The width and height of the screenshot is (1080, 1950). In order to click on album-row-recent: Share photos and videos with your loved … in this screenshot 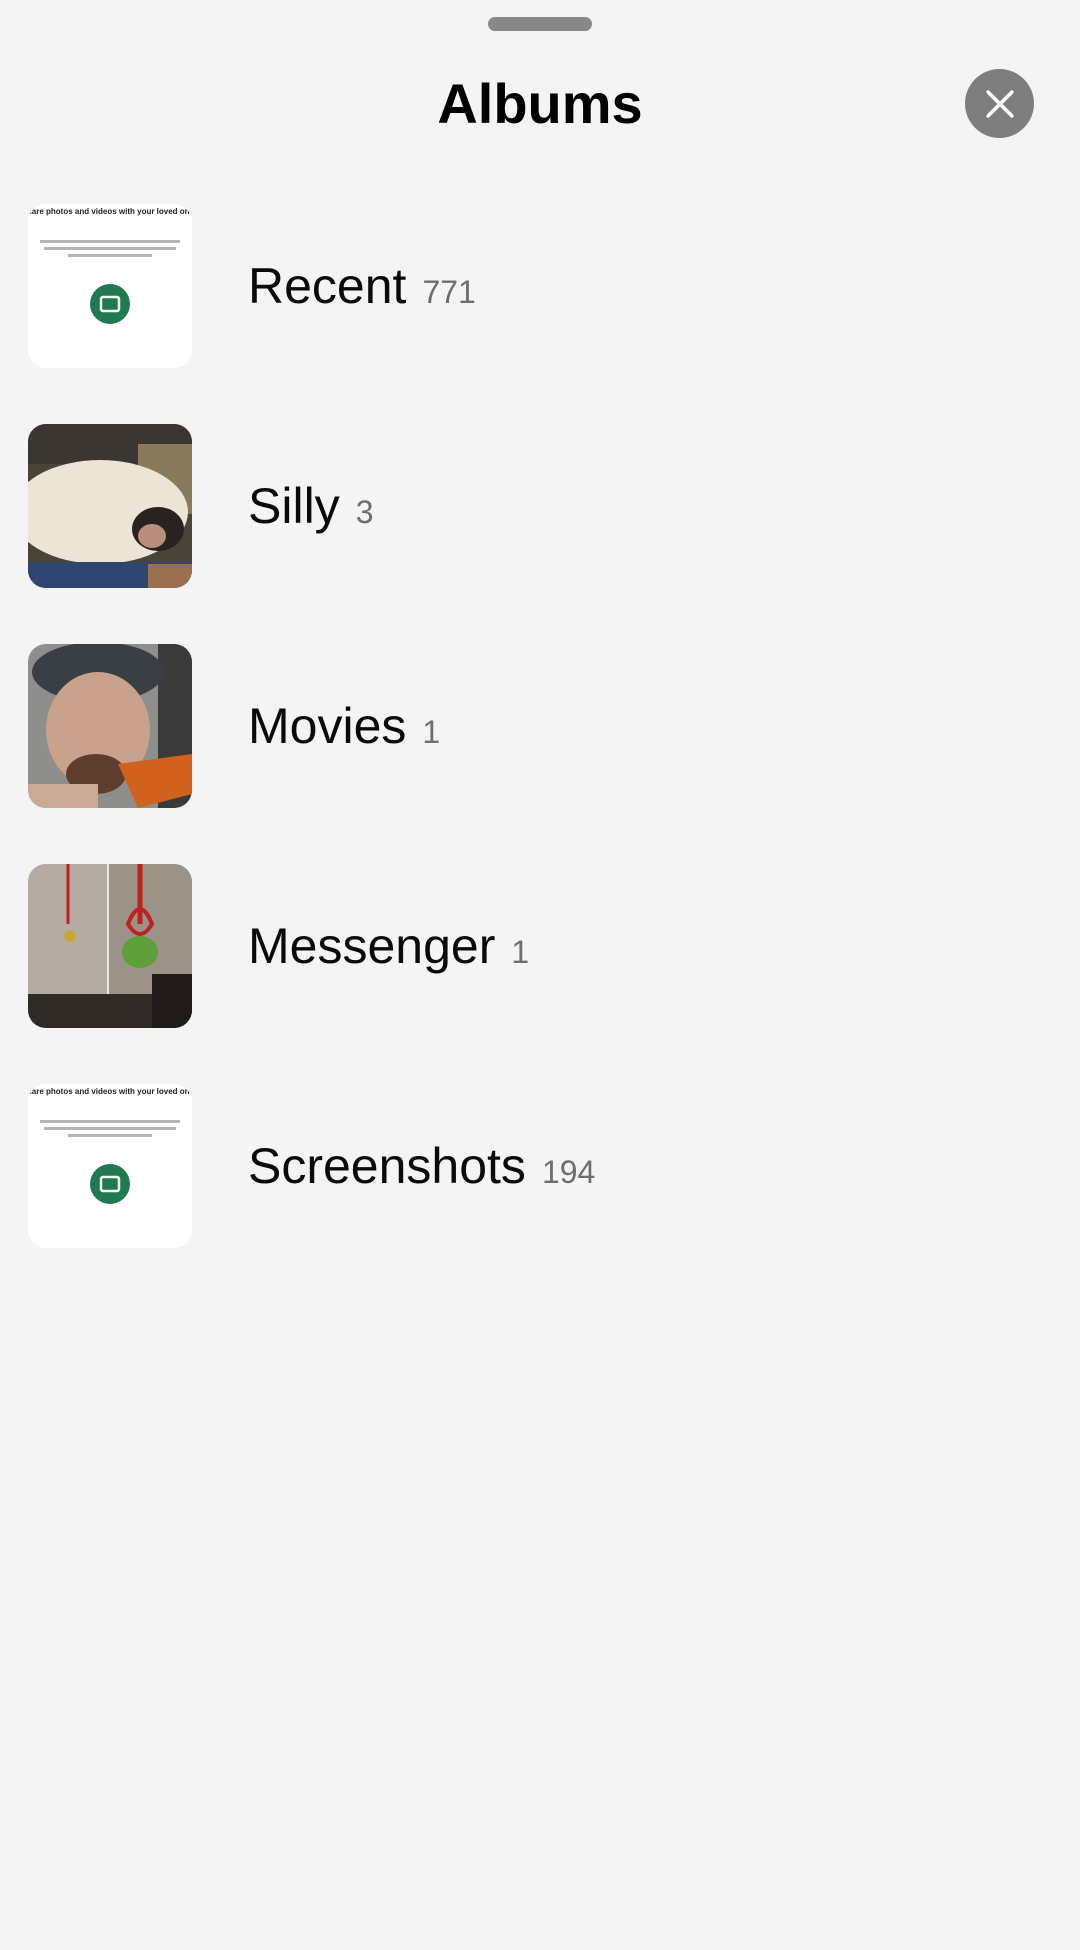, I will do `click(540, 314)`.